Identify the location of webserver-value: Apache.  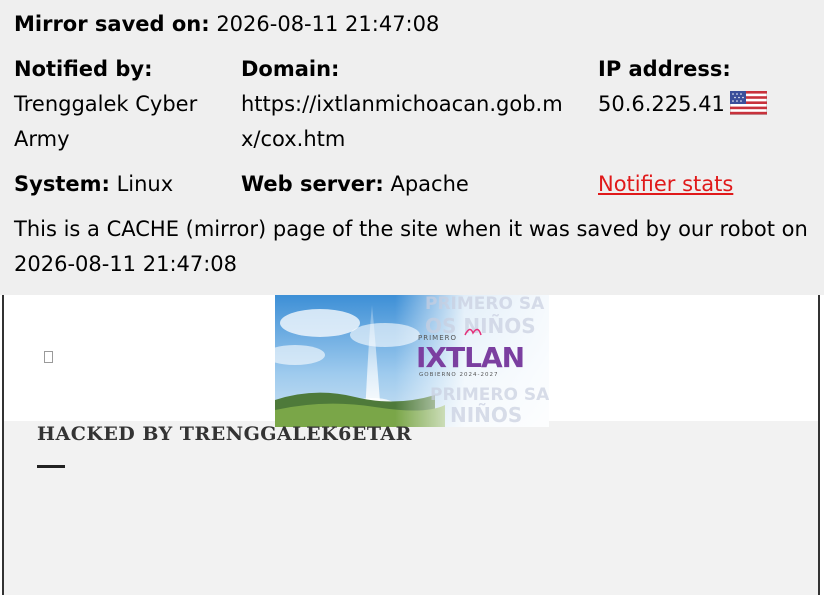
(429, 184).